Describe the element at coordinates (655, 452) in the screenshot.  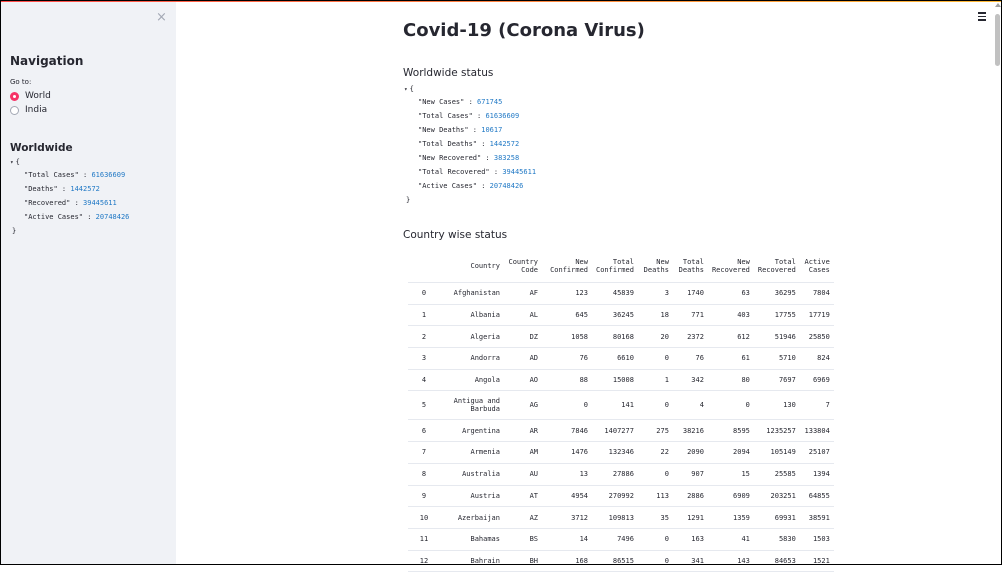
I see `table-cell: 22` at that location.